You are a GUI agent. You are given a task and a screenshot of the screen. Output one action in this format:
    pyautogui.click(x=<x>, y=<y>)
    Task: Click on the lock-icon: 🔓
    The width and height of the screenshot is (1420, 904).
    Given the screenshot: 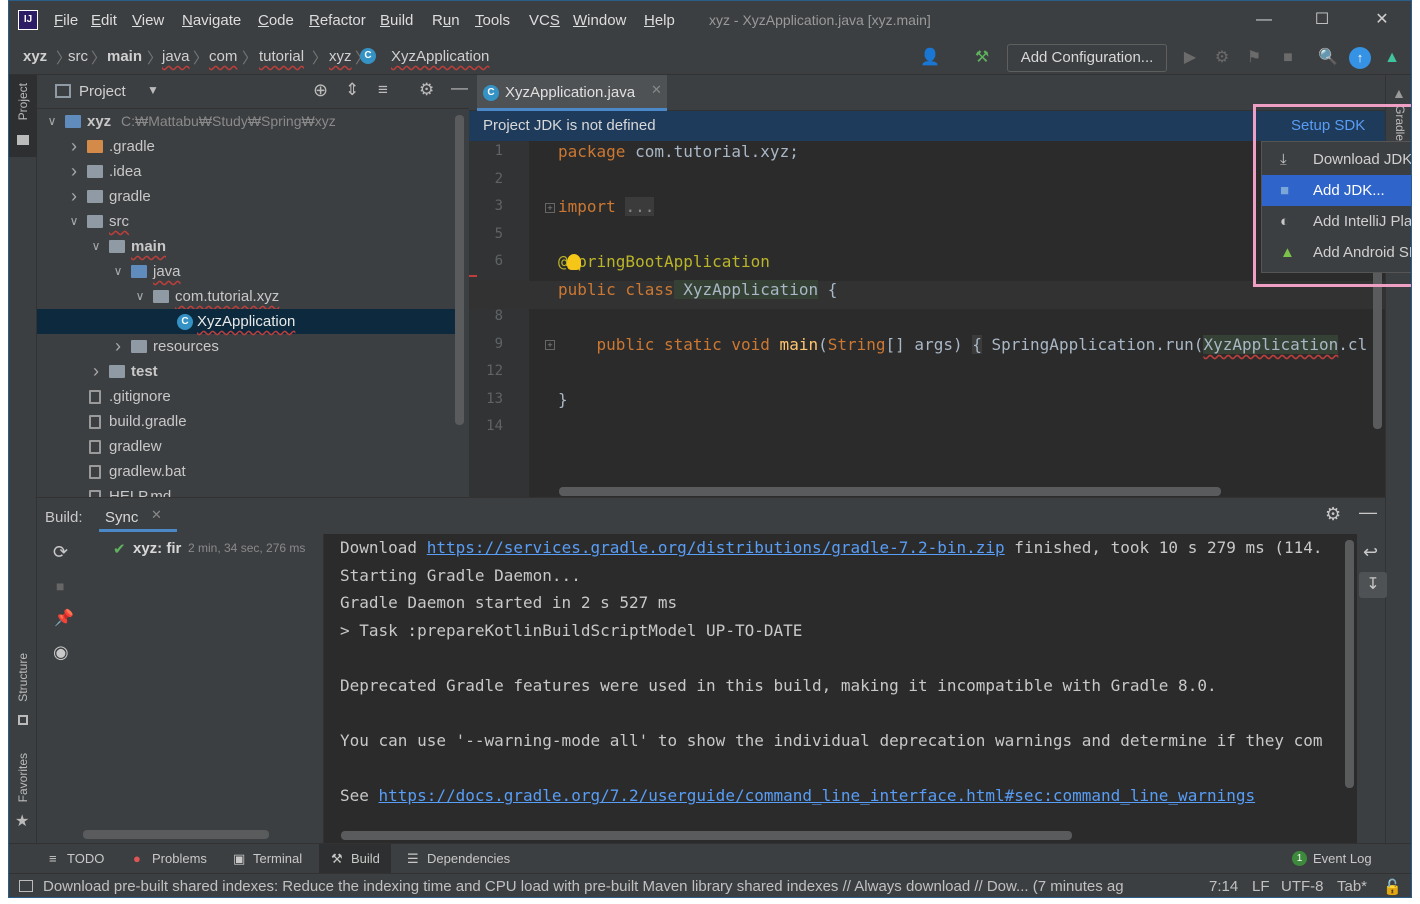 What is the action you would take?
    pyautogui.click(x=1392, y=887)
    